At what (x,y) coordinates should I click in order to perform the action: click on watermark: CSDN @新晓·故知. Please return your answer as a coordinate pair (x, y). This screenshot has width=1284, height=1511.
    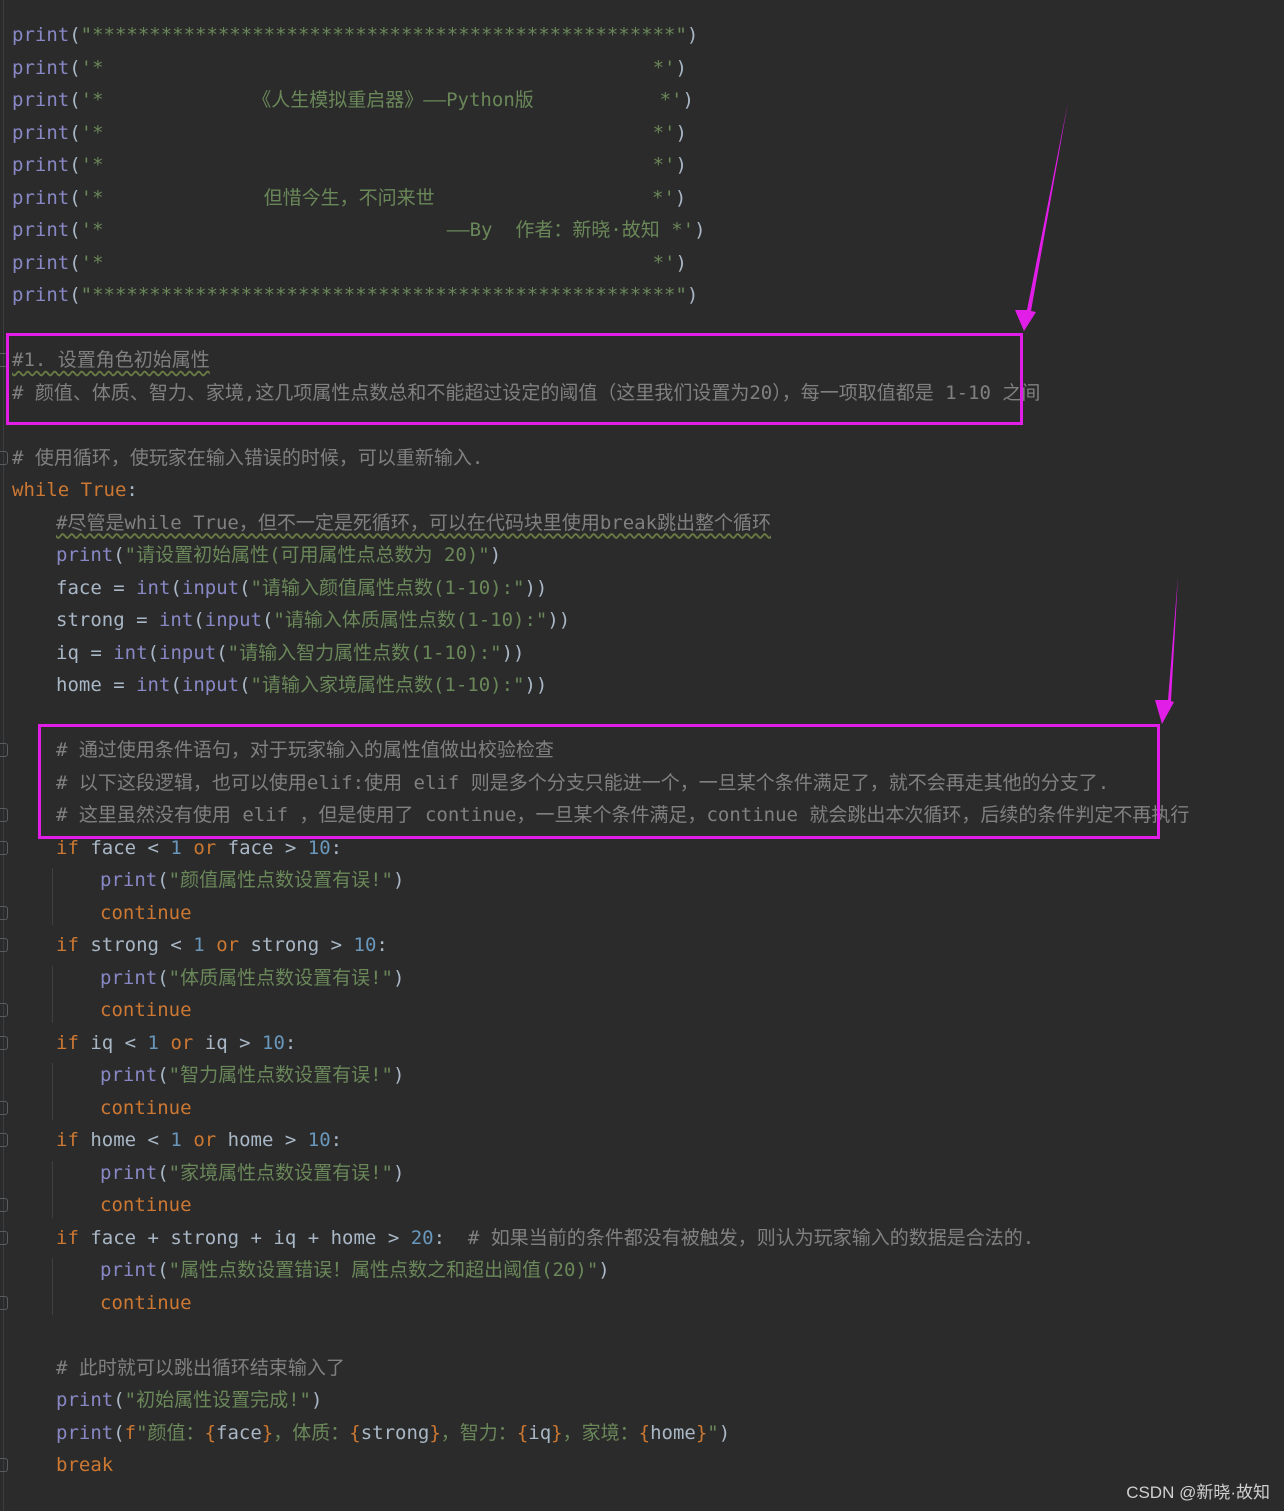
    Looking at the image, I should click on (1198, 1492).